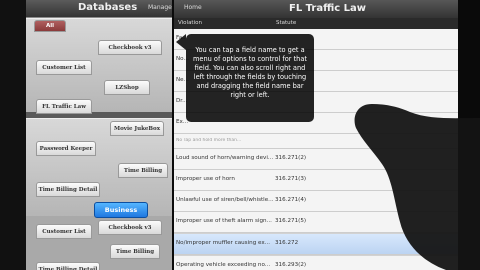 The height and width of the screenshot is (270, 480). Describe the element at coordinates (287, 243) in the screenshot. I see `statute-cell: 316.272` at that location.